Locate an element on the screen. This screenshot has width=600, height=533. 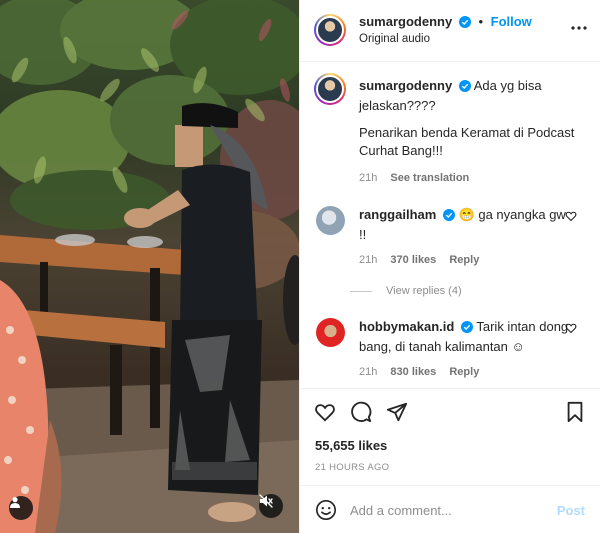
mute-button is located at coordinates (271, 506).